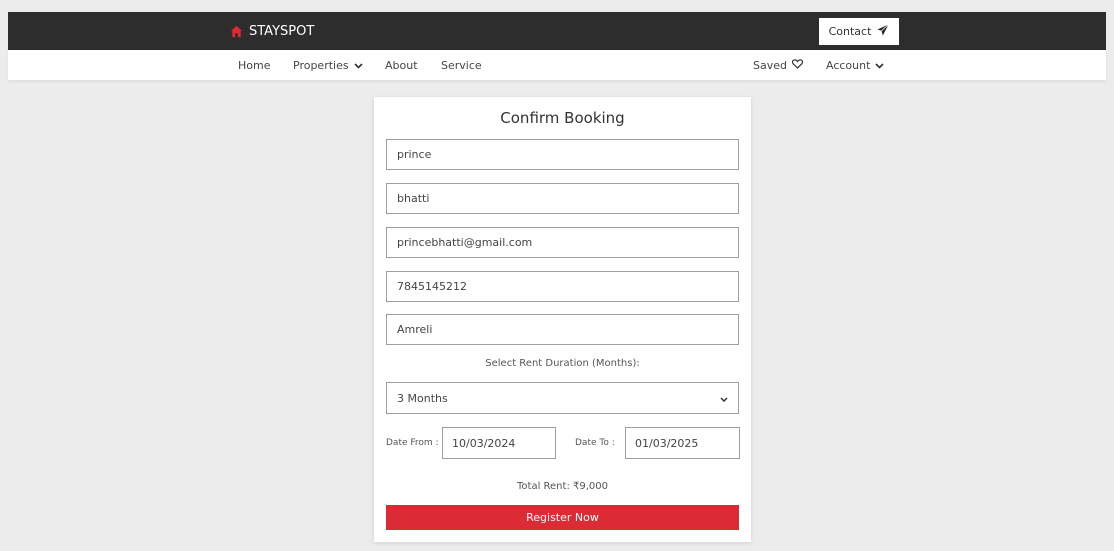 This screenshot has height=551, width=1114. Describe the element at coordinates (850, 31) in the screenshot. I see `contact-label: Contact` at that location.